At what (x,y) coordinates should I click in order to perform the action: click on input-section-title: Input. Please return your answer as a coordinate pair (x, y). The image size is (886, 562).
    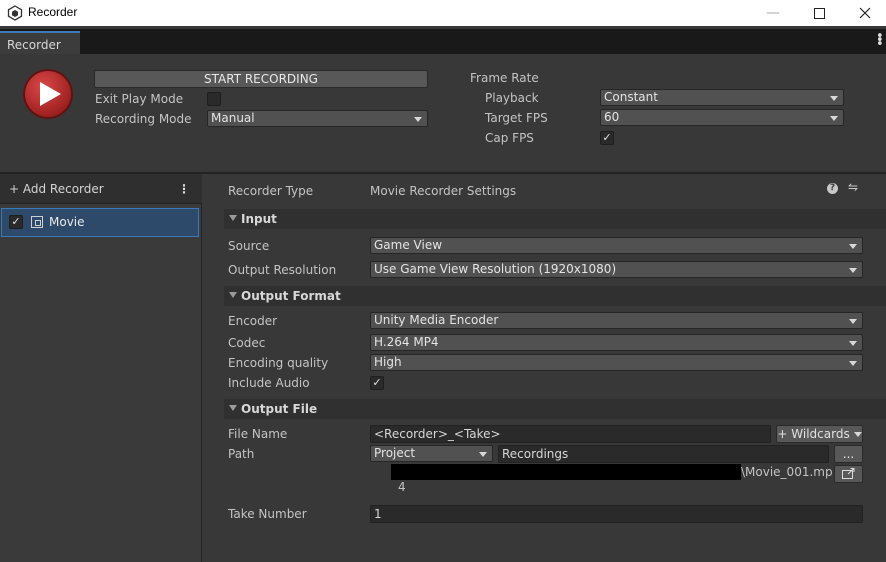
    Looking at the image, I should click on (259, 219).